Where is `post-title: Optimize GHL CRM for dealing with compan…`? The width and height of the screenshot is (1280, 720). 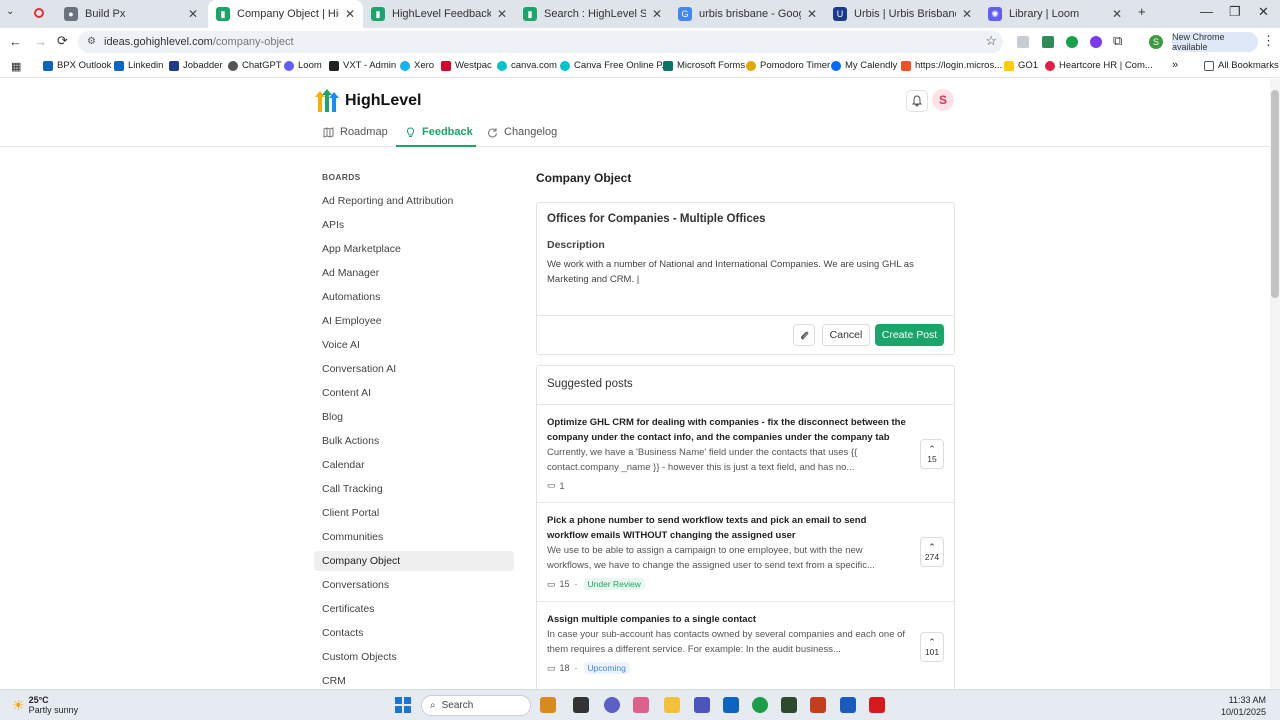
post-title: Optimize GHL CRM for dealing with compan… is located at coordinates (728, 430).